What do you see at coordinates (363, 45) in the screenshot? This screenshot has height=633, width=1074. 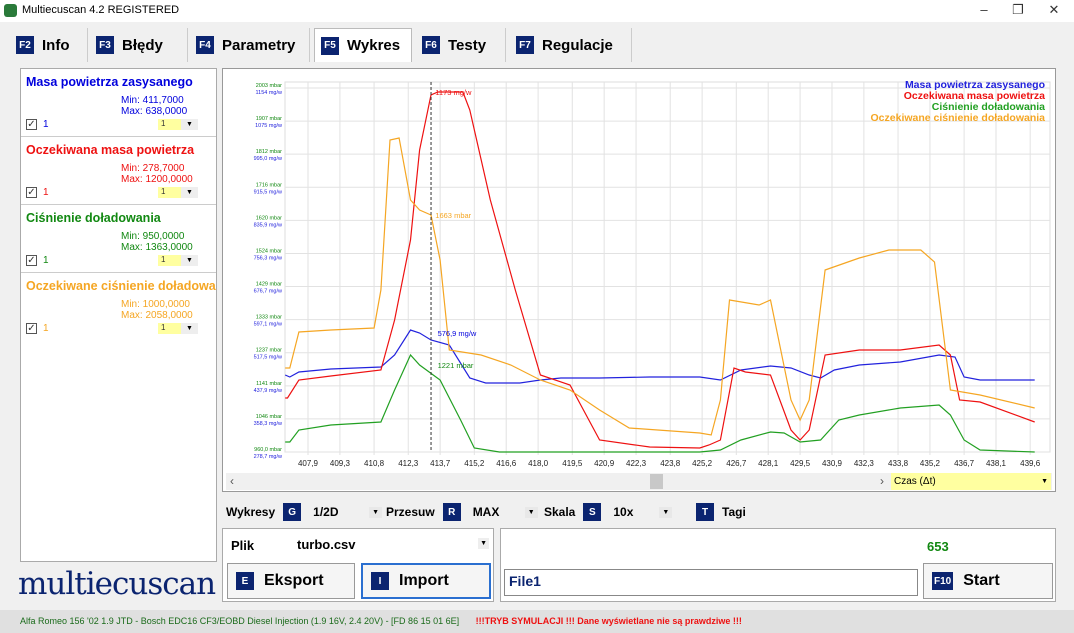 I see `tab-wykres: F5 Wykres` at bounding box center [363, 45].